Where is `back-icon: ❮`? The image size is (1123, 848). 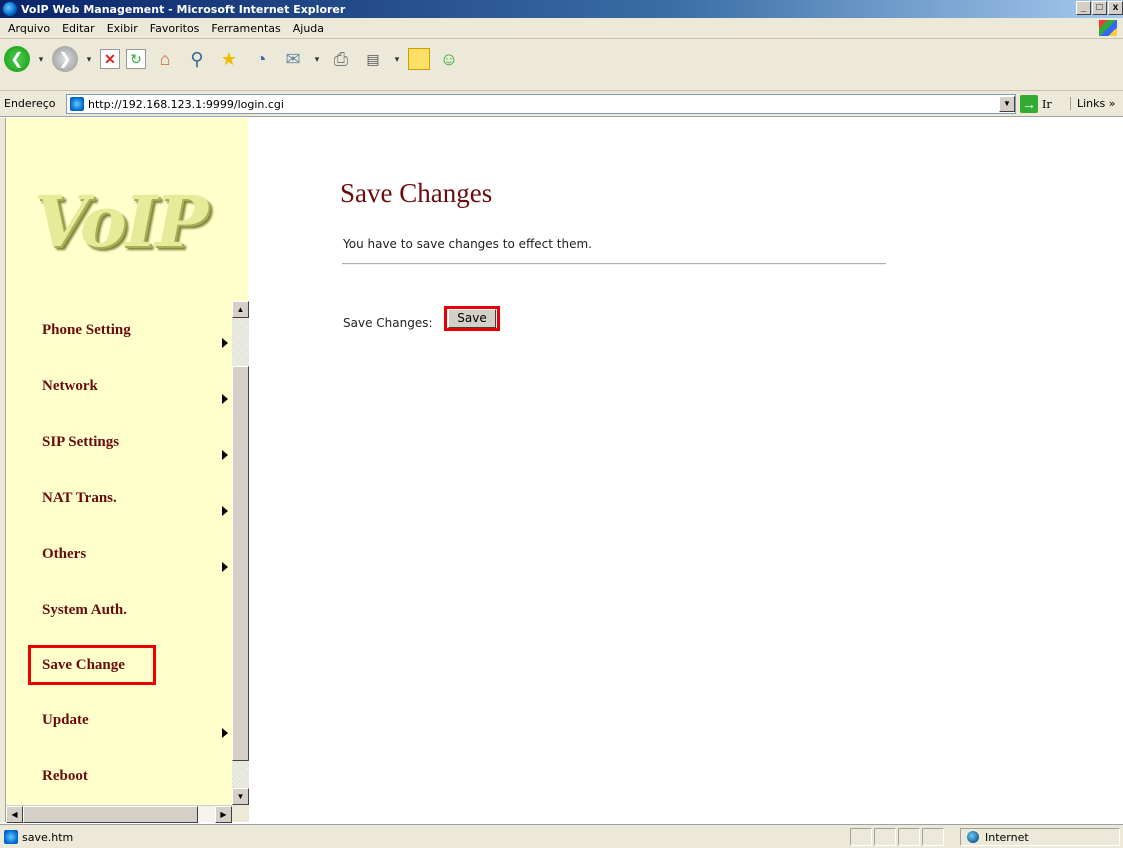
back-icon: ❮ is located at coordinates (17, 59).